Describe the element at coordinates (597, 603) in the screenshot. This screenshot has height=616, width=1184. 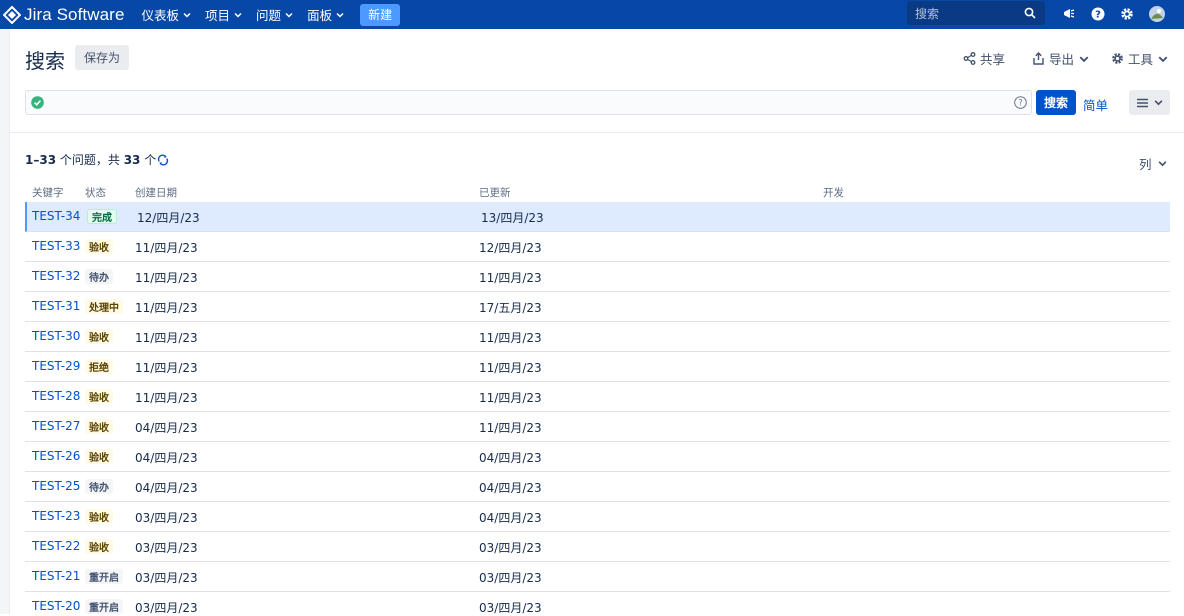
I see `table-row: TEST-20 重开启 03/四月/23 03/四月/23` at that location.